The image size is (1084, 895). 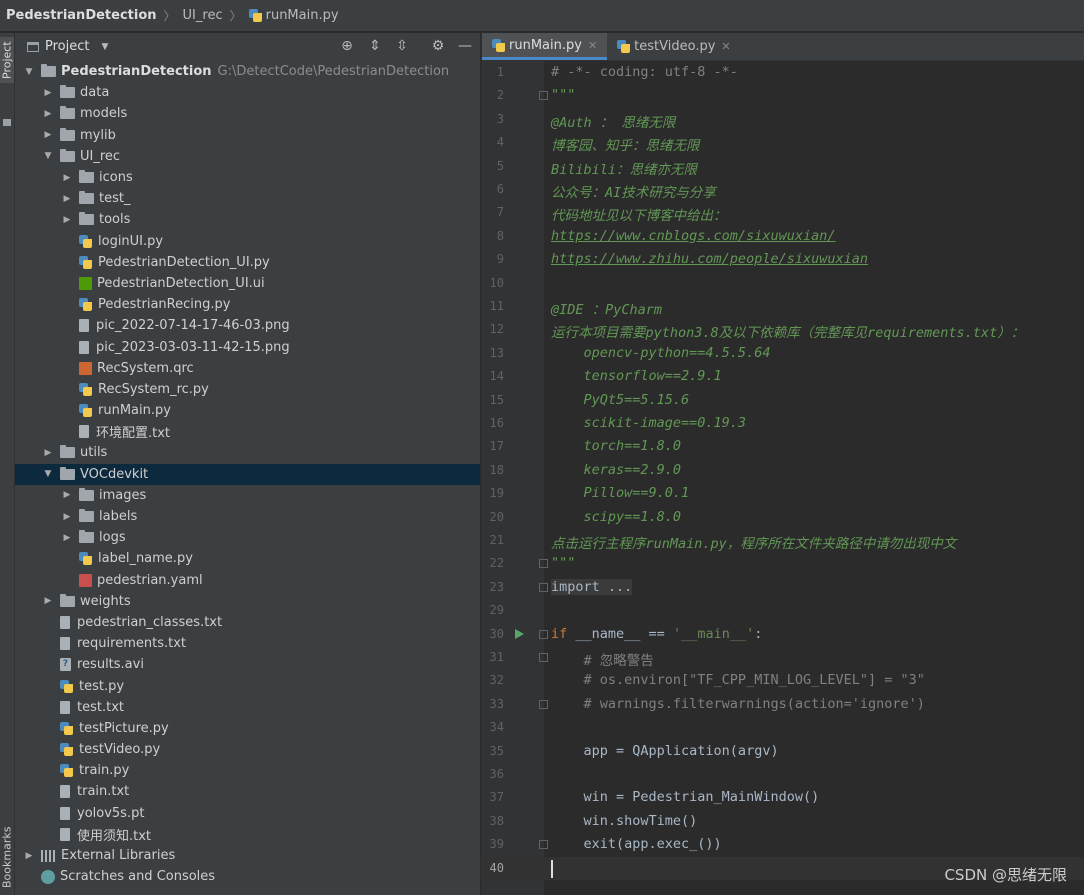 What do you see at coordinates (783, 259) in the screenshot?
I see `code-line: 9 https://www.zhihu.com/people/sixuwuxian` at bounding box center [783, 259].